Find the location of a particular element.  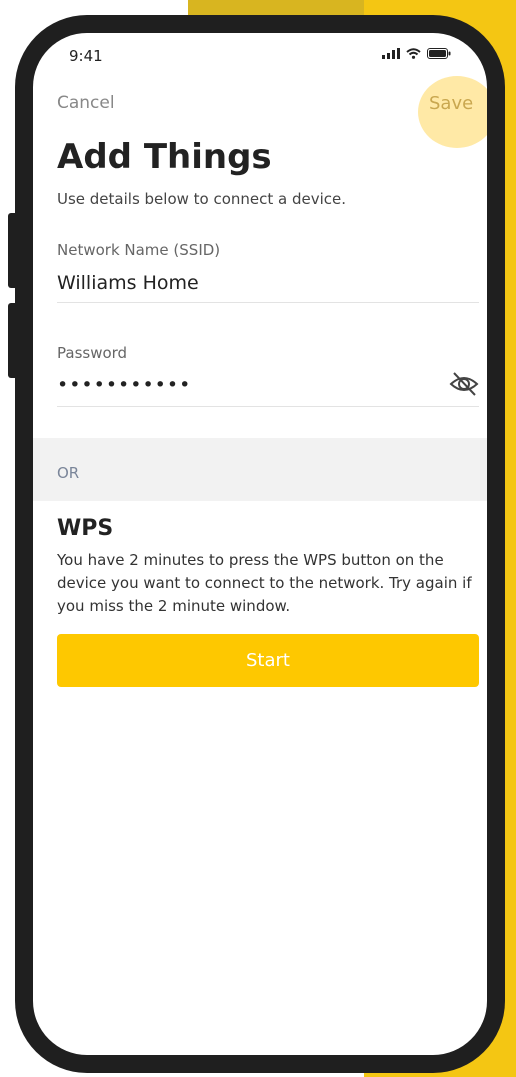

battery-icon is located at coordinates (439, 53).